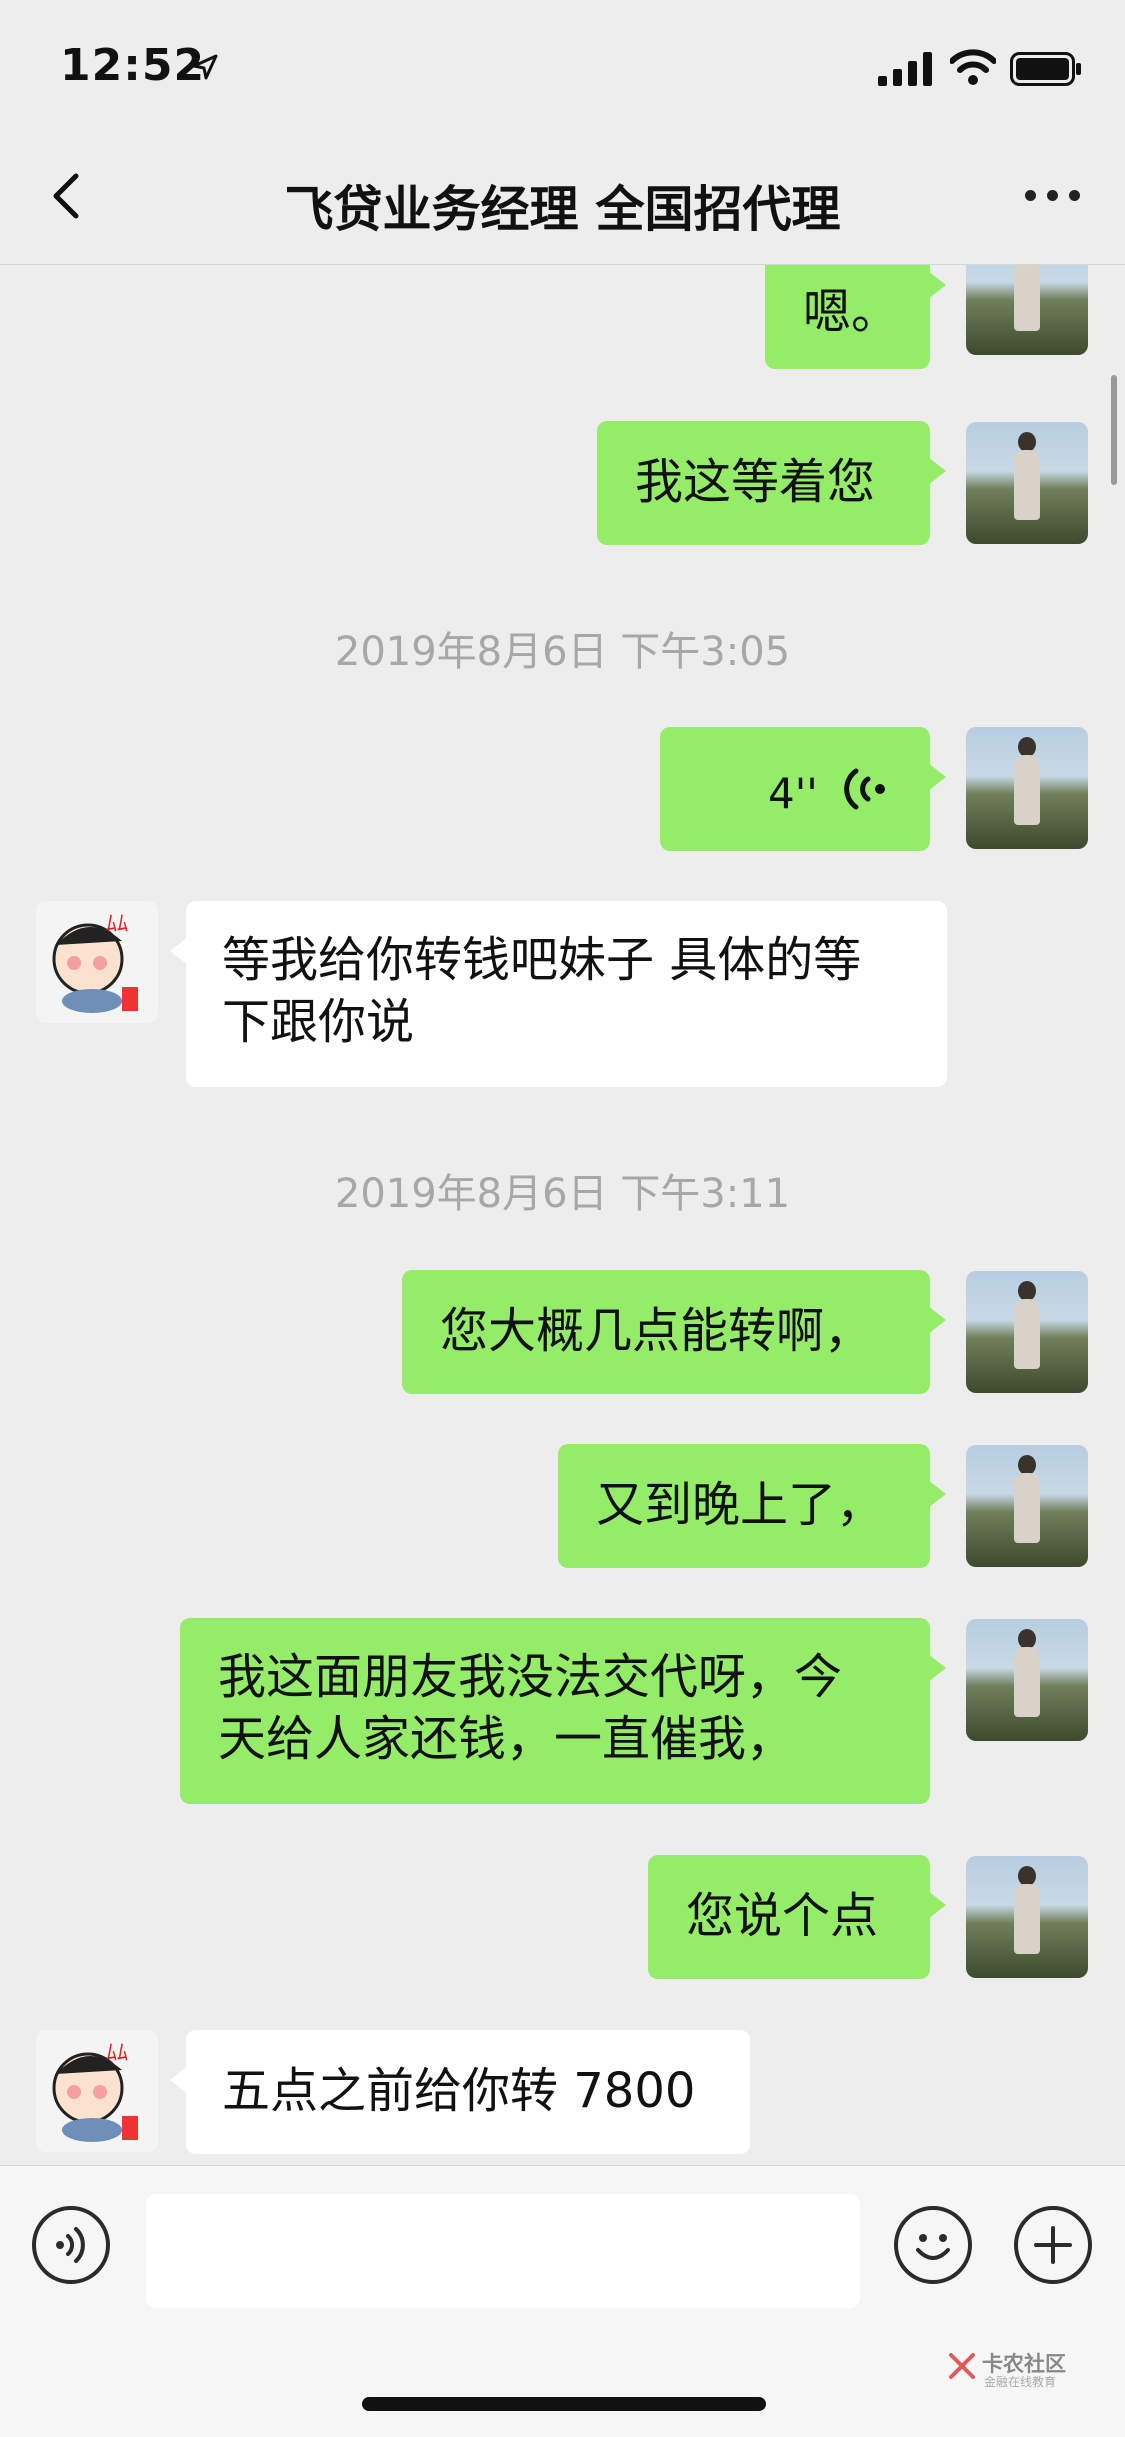 This screenshot has width=1125, height=2437. I want to click on message-text: 五点之前给你转 7800, so click(459, 2091).